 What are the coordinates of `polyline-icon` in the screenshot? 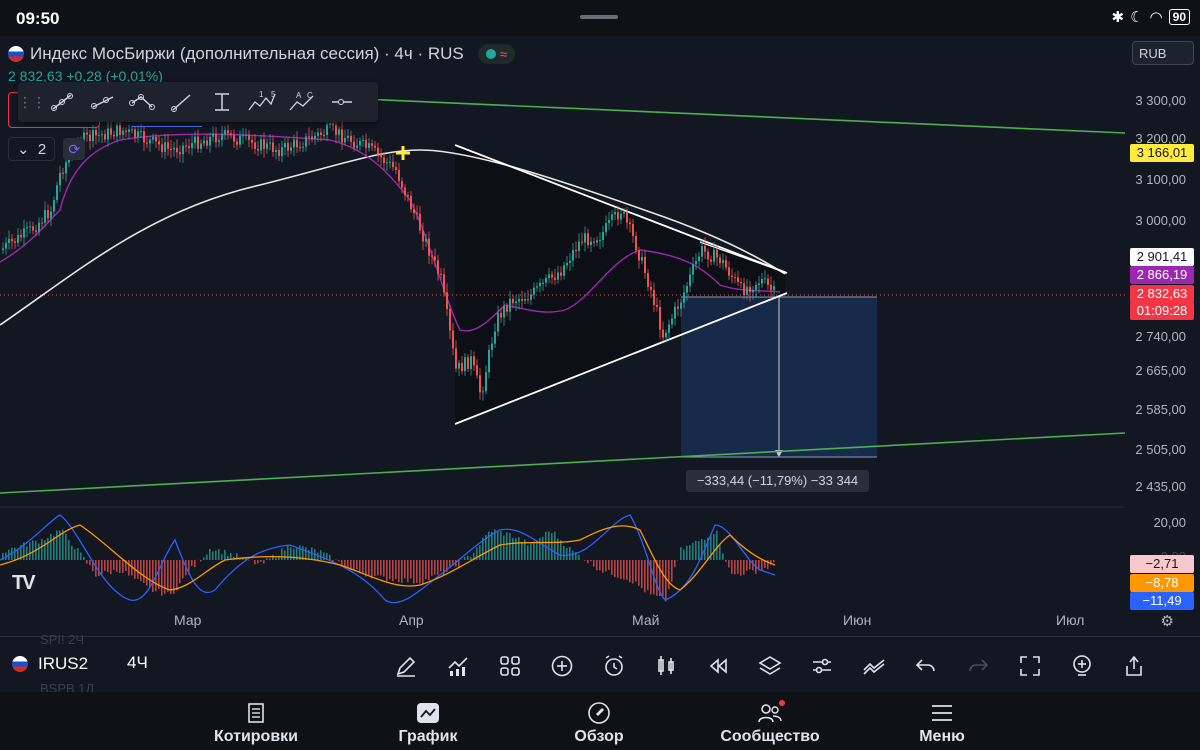 It's located at (142, 102).